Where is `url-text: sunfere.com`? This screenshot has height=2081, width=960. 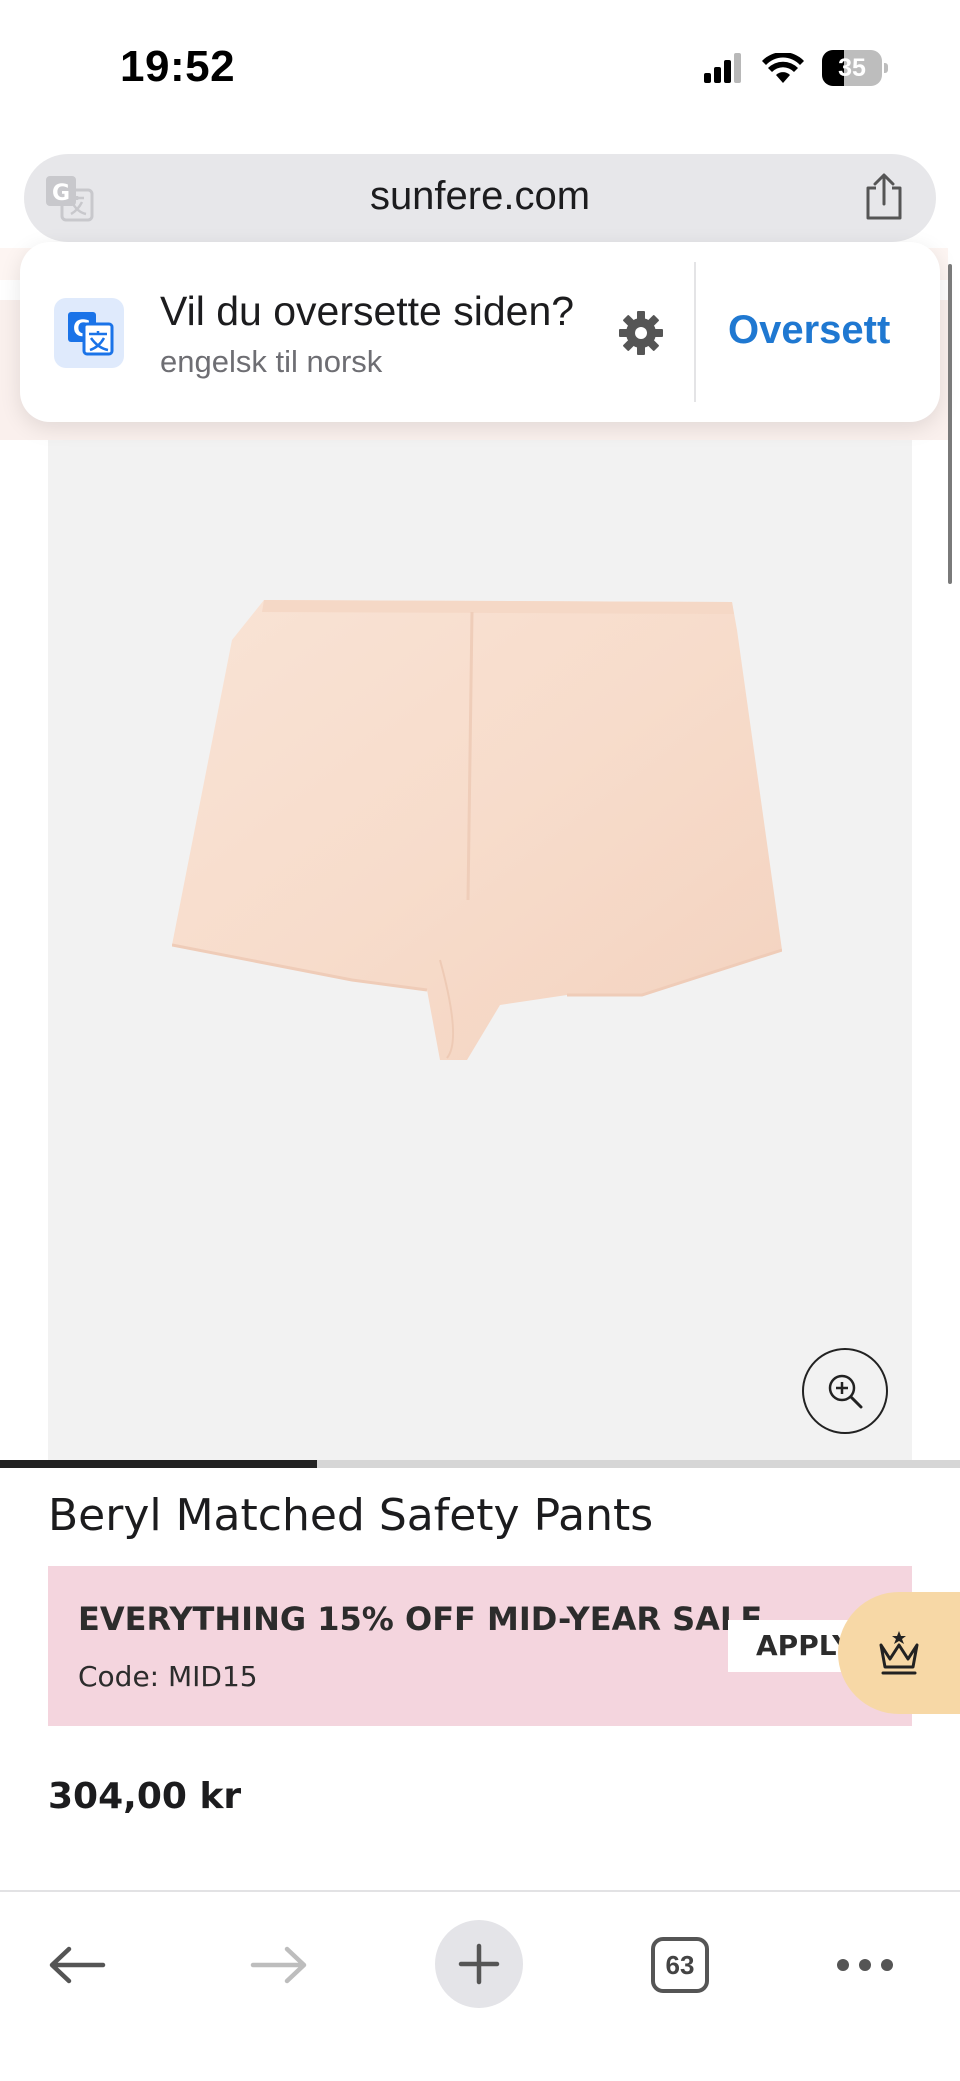
url-text: sunfere.com is located at coordinates (480, 196).